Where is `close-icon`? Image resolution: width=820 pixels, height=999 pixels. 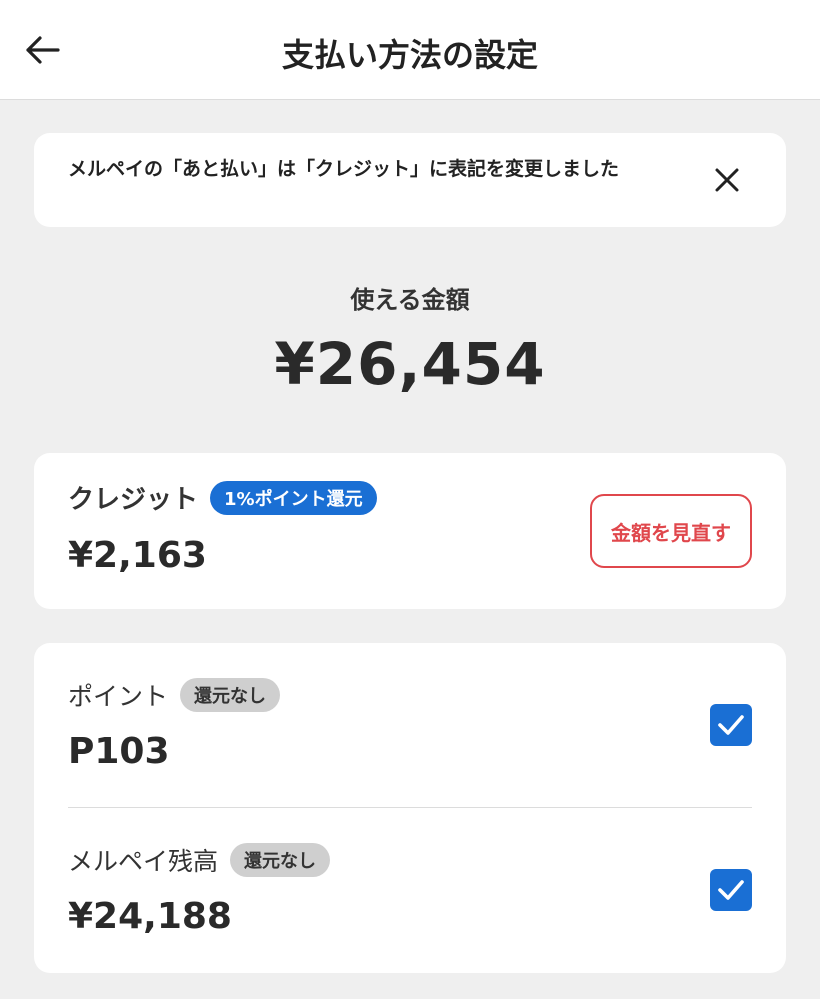 close-icon is located at coordinates (727, 180).